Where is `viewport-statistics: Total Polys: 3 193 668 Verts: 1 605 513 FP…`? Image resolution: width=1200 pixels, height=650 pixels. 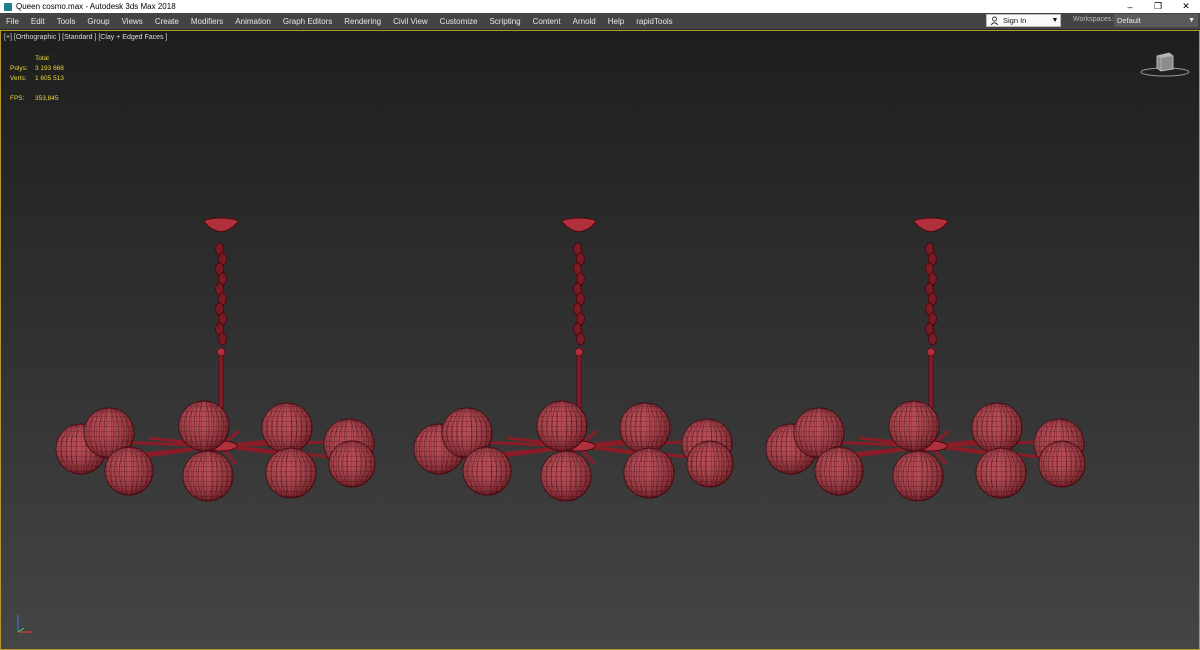 viewport-statistics: Total Polys: 3 193 668 Verts: 1 605 513 FP… is located at coordinates (37, 79).